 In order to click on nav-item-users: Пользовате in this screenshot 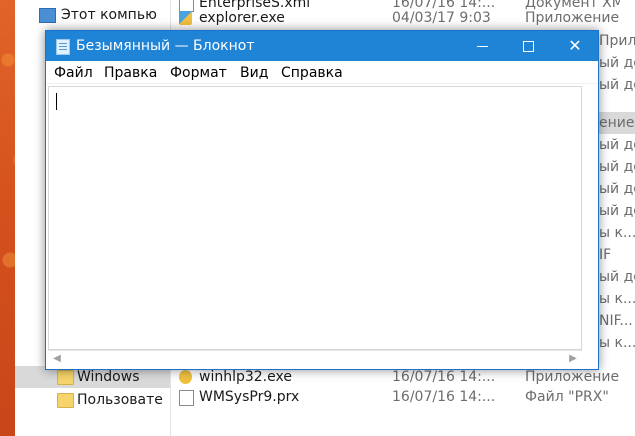, I will do `click(92, 400)`.